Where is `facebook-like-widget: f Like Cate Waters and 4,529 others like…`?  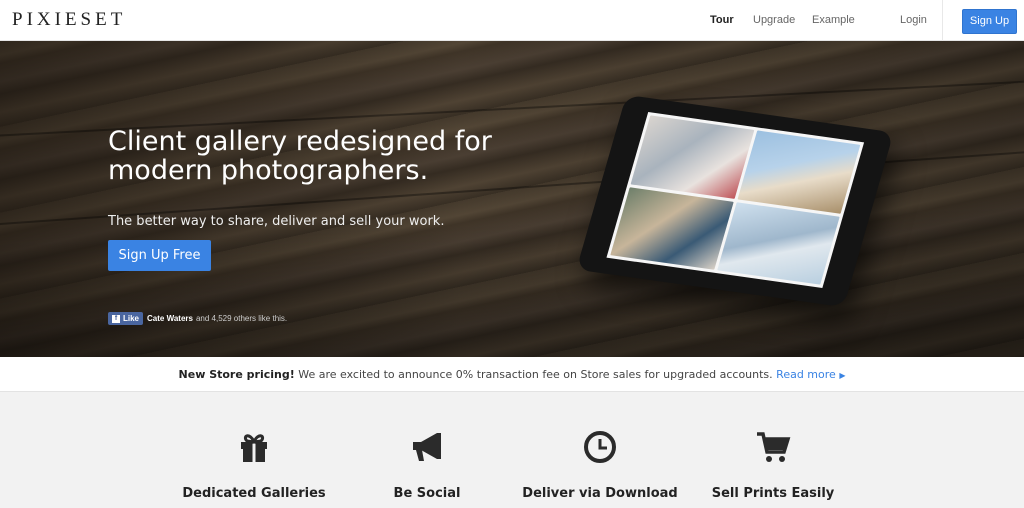
facebook-like-widget: f Like Cate Waters and 4,529 others like… is located at coordinates (197, 318).